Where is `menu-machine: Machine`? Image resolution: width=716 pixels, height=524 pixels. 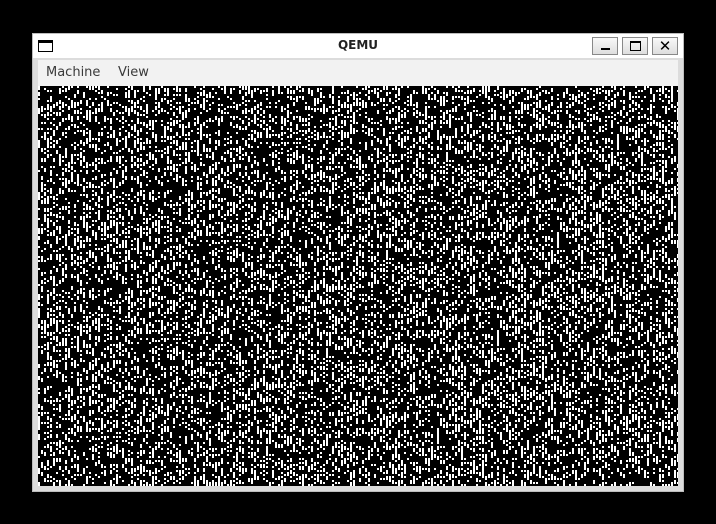 menu-machine: Machine is located at coordinates (73, 72).